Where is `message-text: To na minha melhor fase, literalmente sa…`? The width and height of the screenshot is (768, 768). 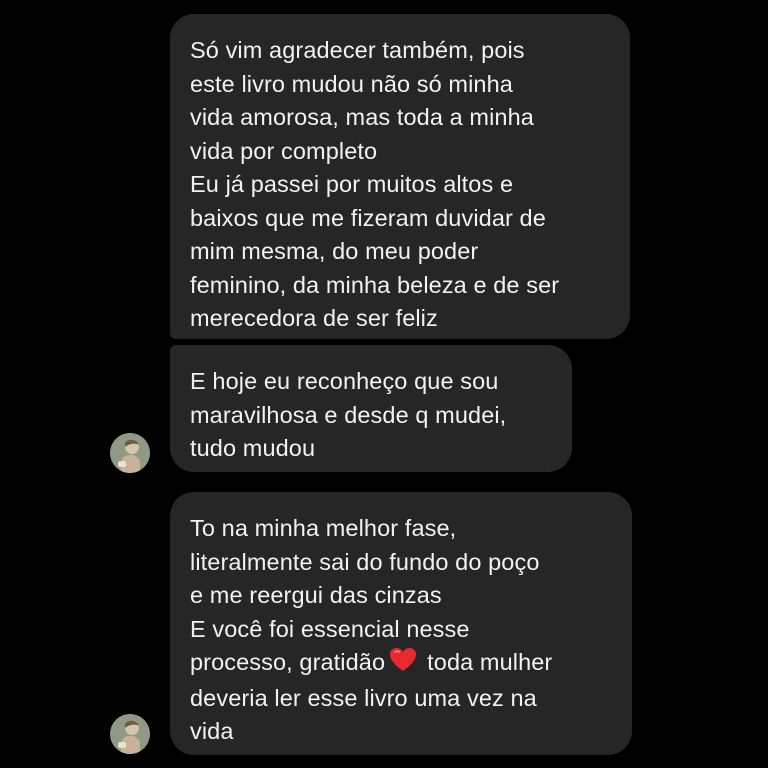 message-text: To na minha melhor fase, literalmente sa… is located at coordinates (371, 629).